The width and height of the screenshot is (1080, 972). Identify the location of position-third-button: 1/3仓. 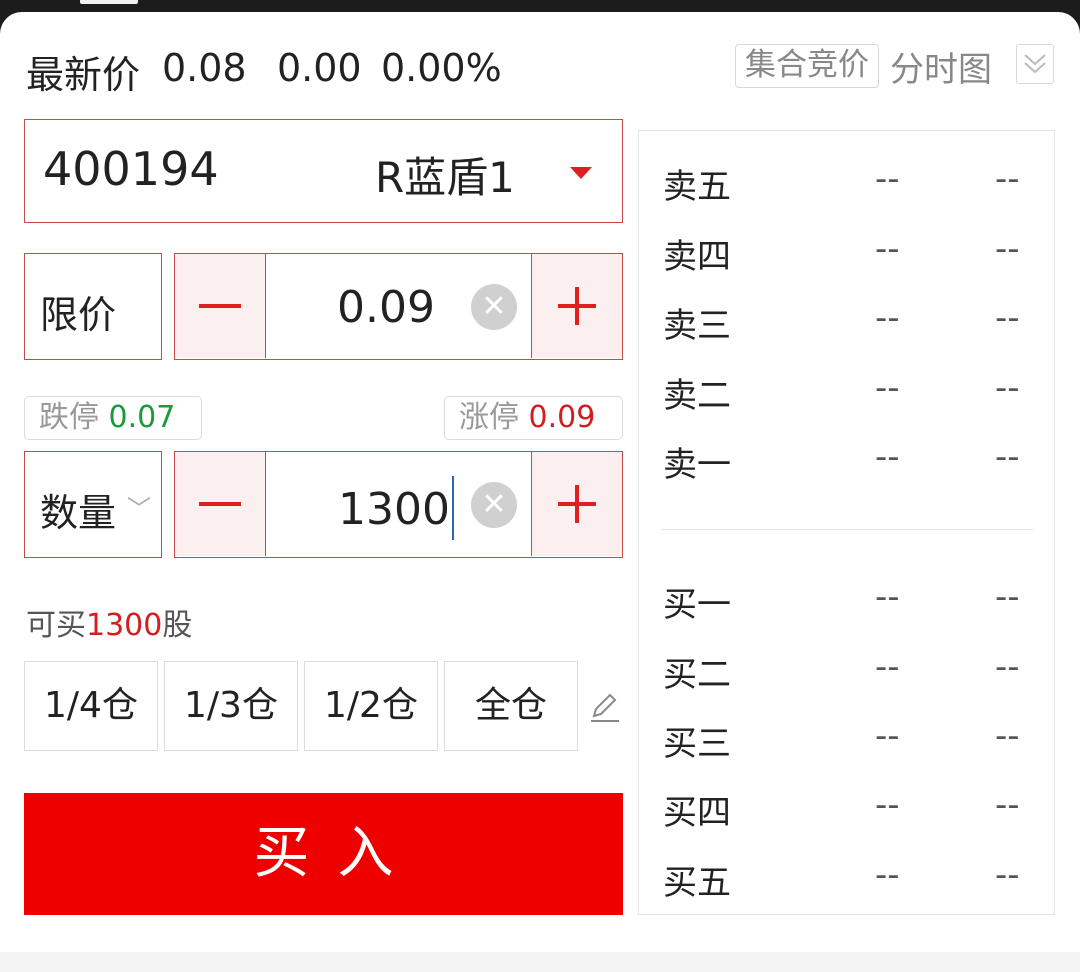
(231, 706).